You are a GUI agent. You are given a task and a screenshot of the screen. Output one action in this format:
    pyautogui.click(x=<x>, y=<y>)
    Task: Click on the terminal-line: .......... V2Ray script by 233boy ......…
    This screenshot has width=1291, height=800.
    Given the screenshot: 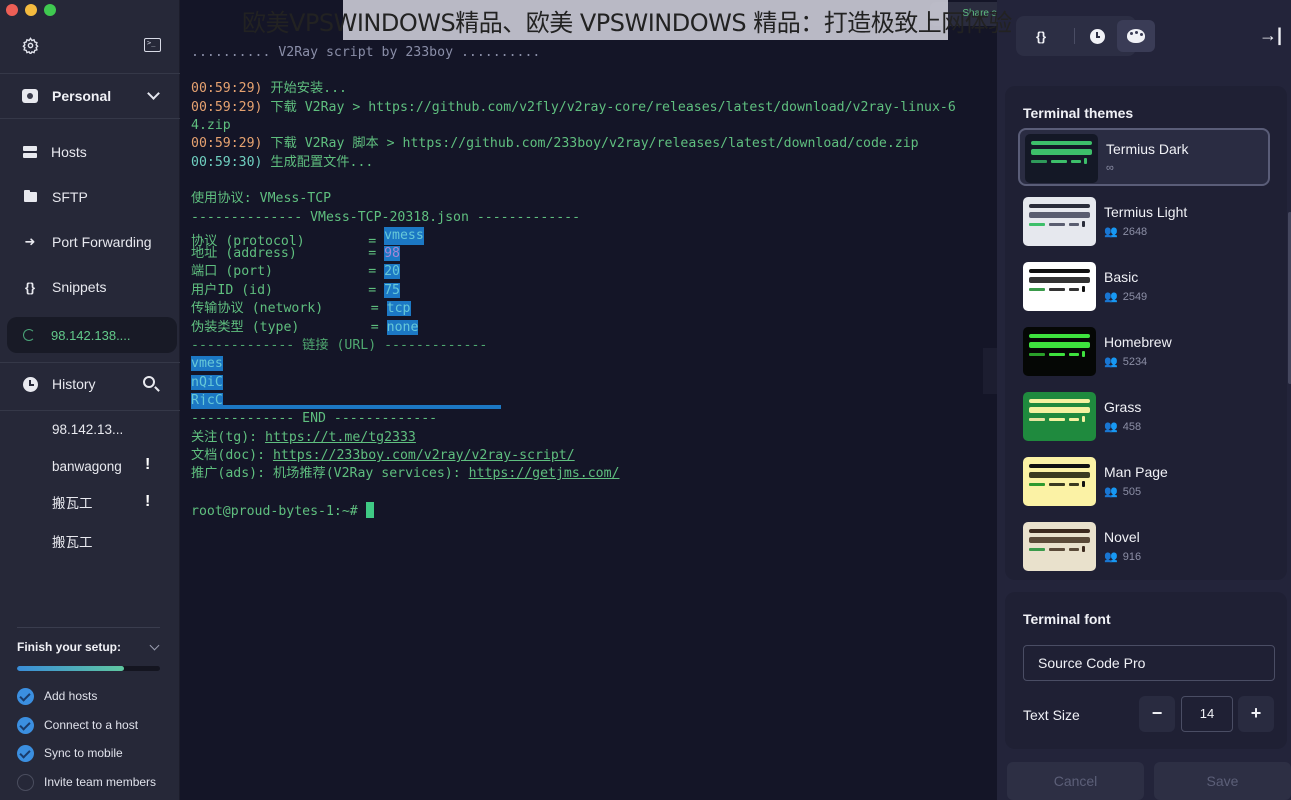 What is the action you would take?
    pyautogui.click(x=365, y=53)
    